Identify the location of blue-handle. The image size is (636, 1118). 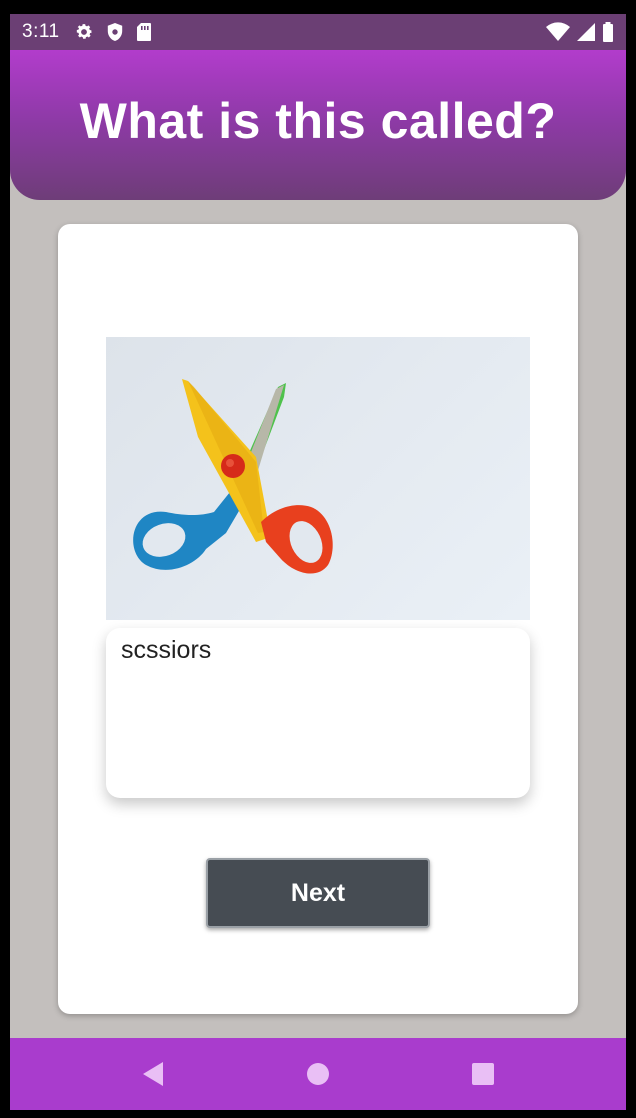
(189, 528).